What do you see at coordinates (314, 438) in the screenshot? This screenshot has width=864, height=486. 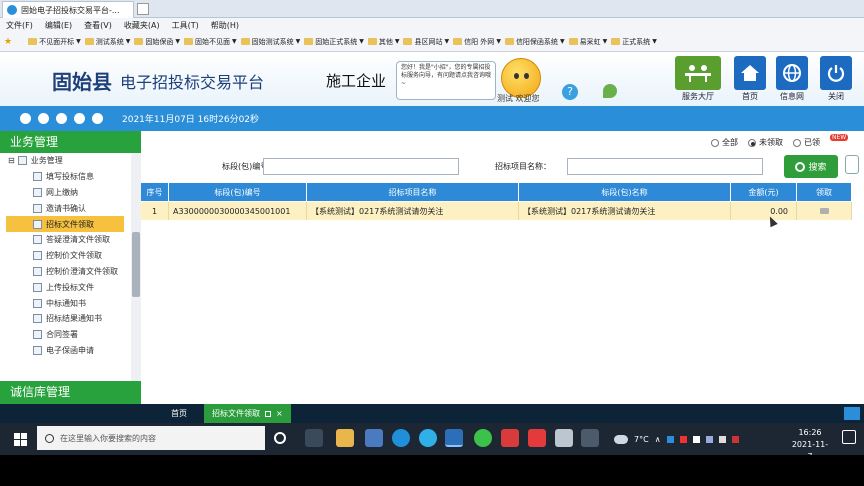 I see `task-view-icon` at bounding box center [314, 438].